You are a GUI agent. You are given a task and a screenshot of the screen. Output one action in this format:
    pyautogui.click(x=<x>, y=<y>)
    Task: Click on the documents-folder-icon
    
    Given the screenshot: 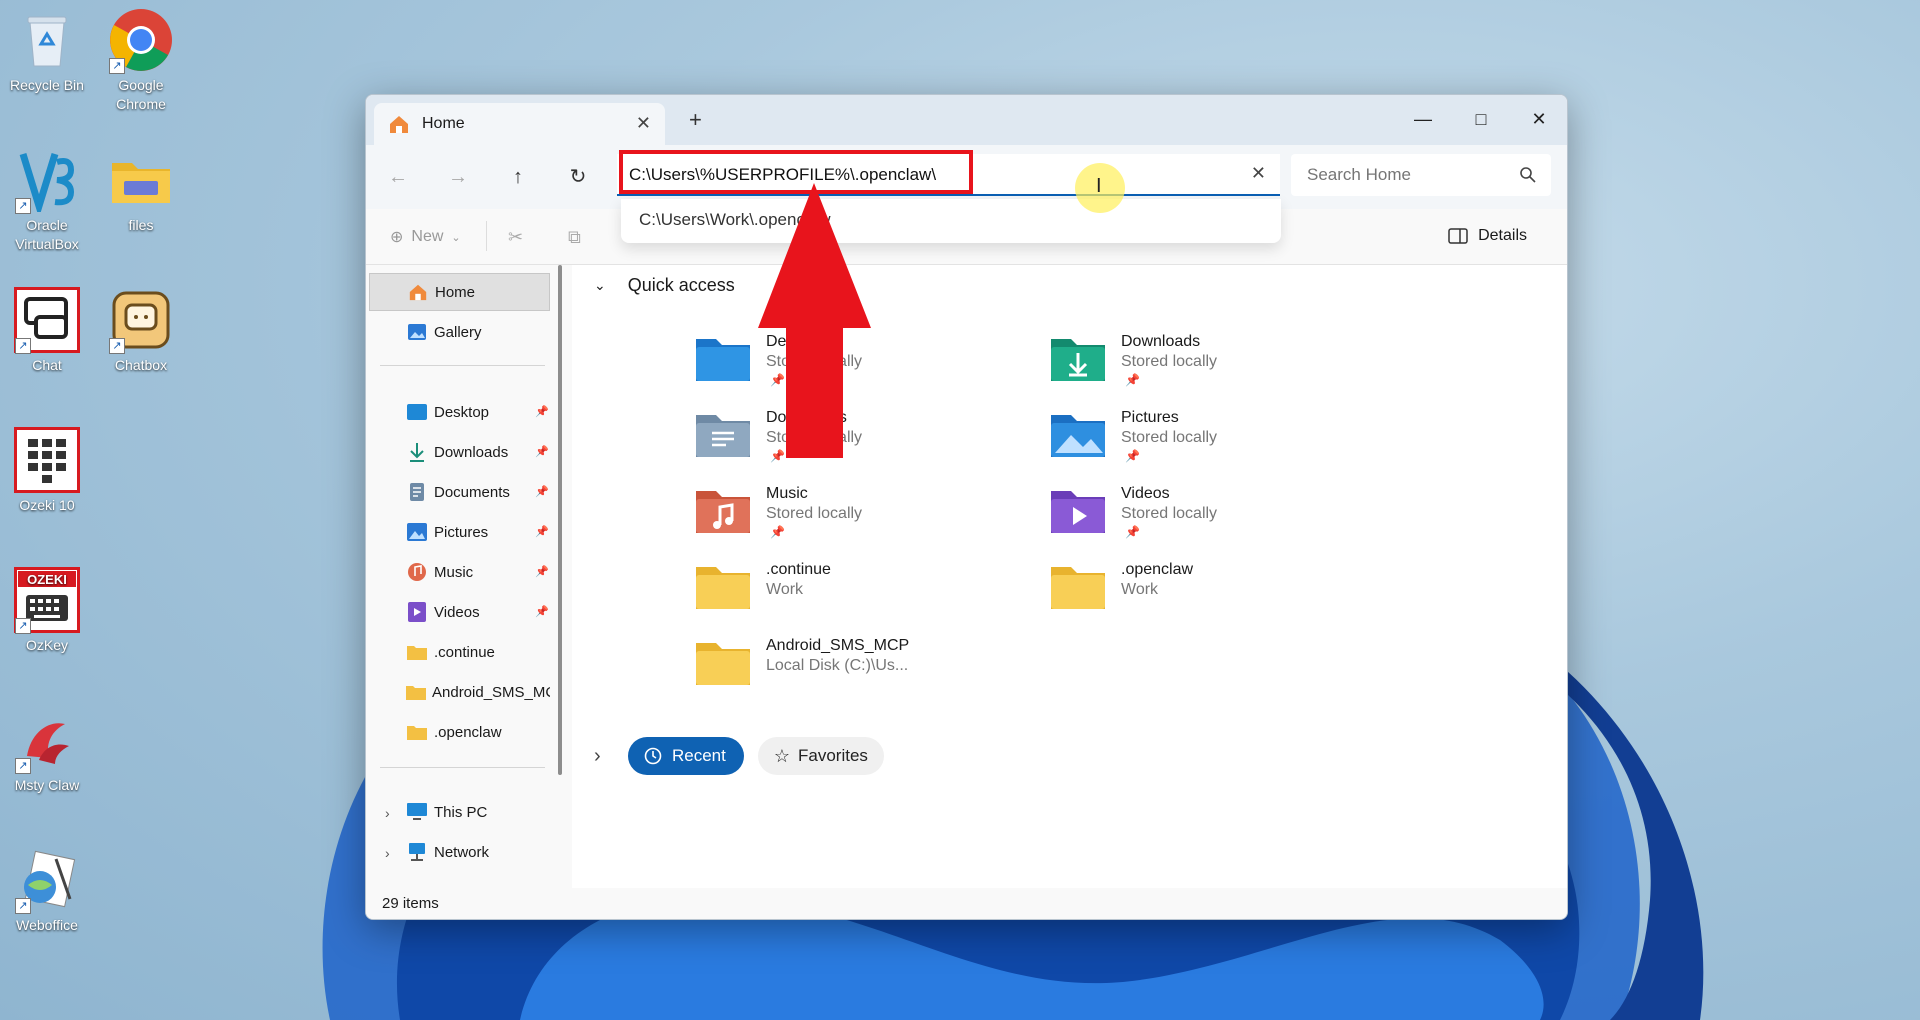 What is the action you would take?
    pyautogui.click(x=723, y=436)
    